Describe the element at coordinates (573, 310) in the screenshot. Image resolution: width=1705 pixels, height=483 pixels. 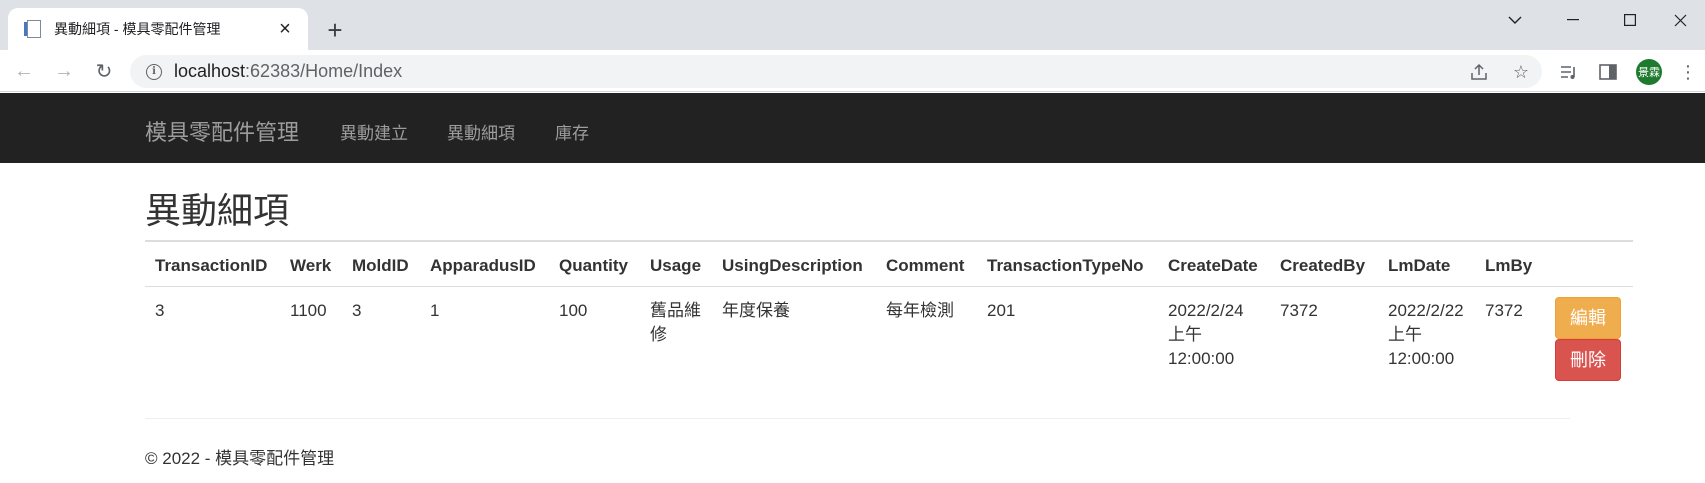
I see `cell-quantity: 100` at that location.